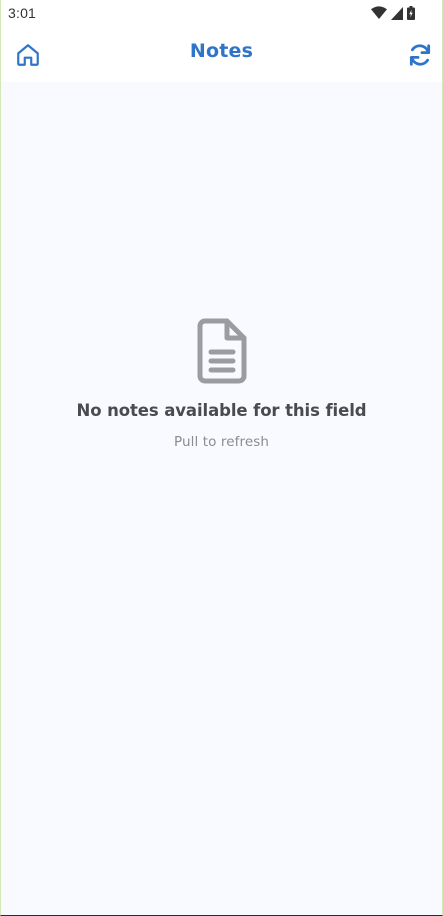  I want to click on refresh-button, so click(420, 55).